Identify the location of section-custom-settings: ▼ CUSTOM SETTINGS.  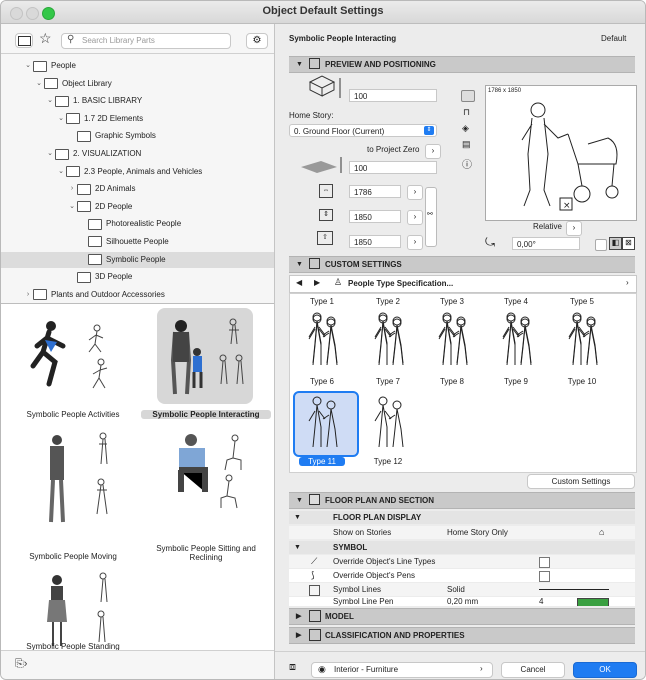
(462, 264).